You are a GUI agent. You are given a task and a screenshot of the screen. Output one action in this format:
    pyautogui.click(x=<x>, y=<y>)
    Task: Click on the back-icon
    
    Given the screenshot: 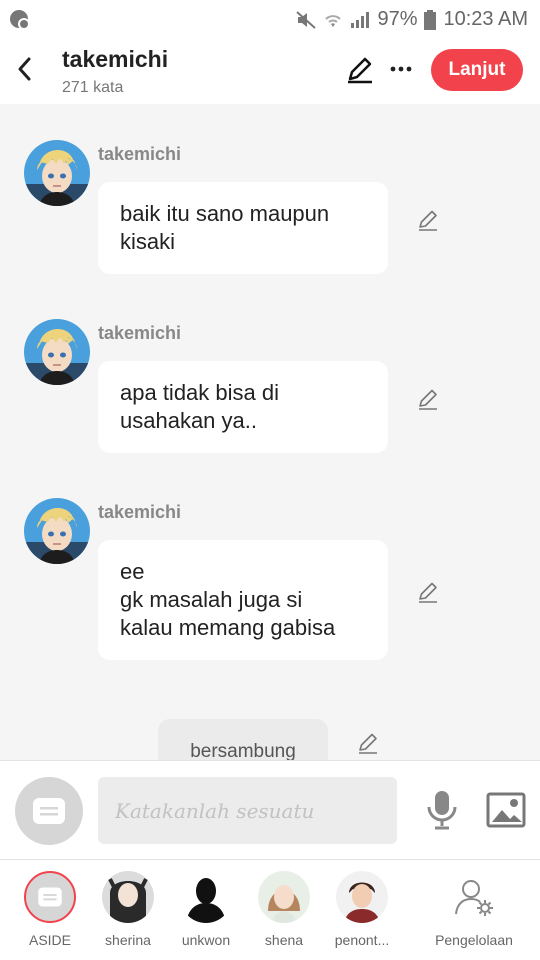 What is the action you would take?
    pyautogui.click(x=25, y=69)
    